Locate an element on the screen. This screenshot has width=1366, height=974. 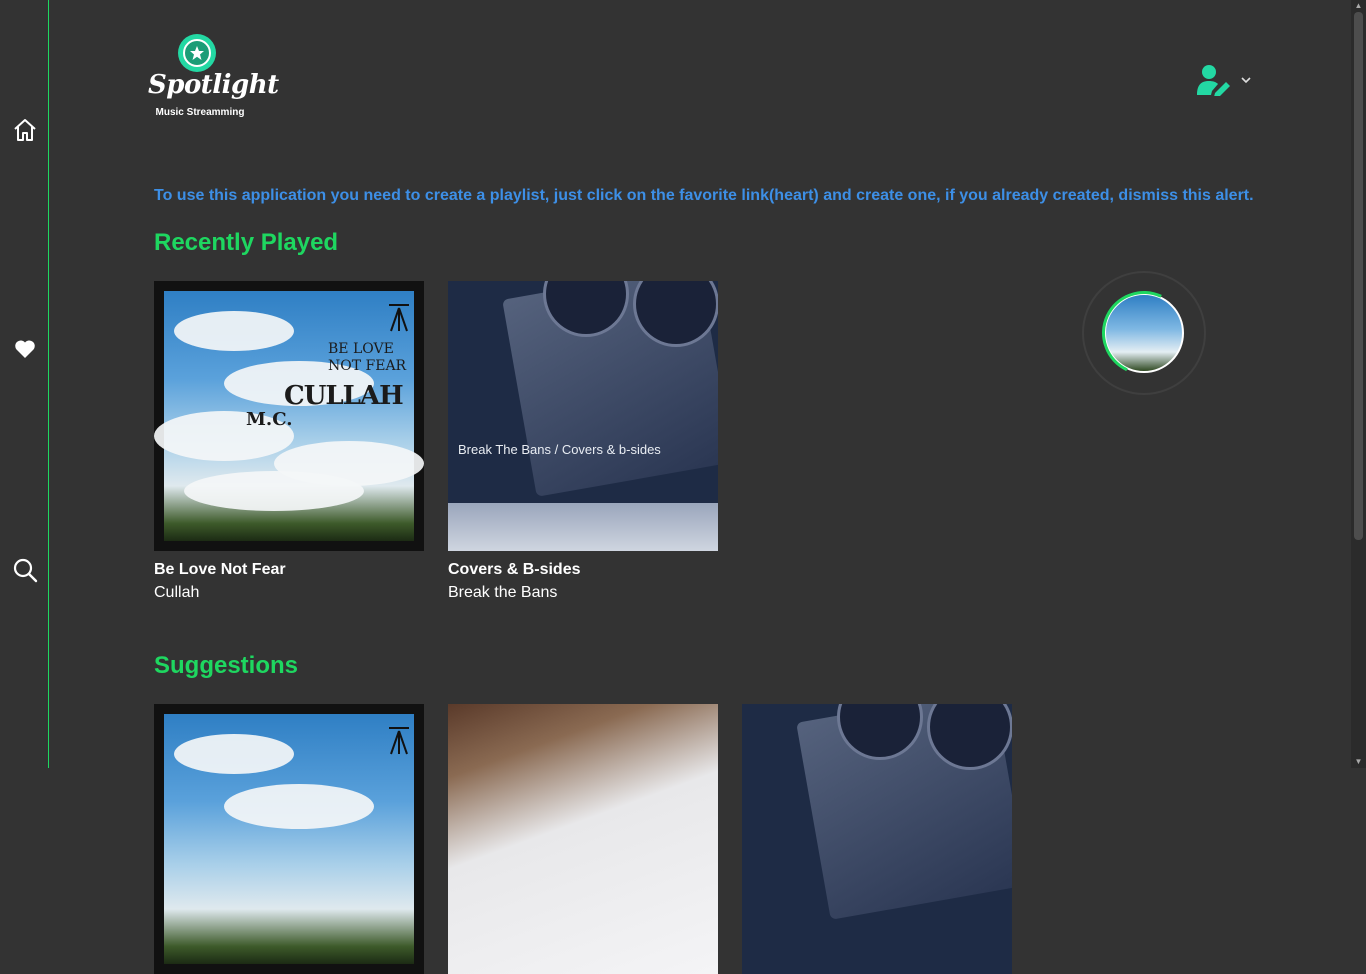
chevron-down-icon is located at coordinates (1246, 80).